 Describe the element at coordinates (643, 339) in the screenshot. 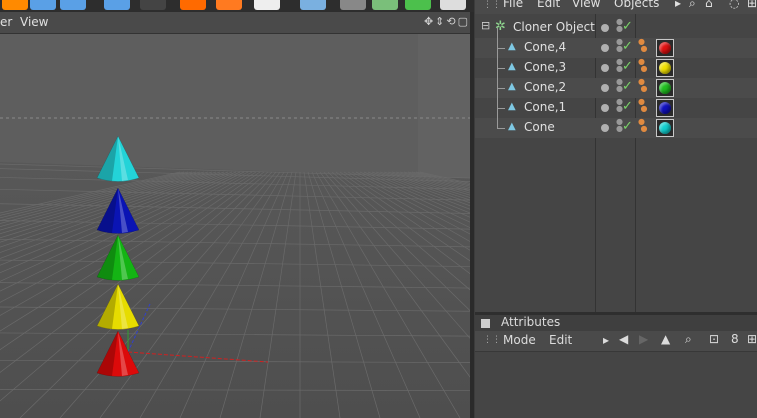

I see `forward-icon: ▶` at that location.